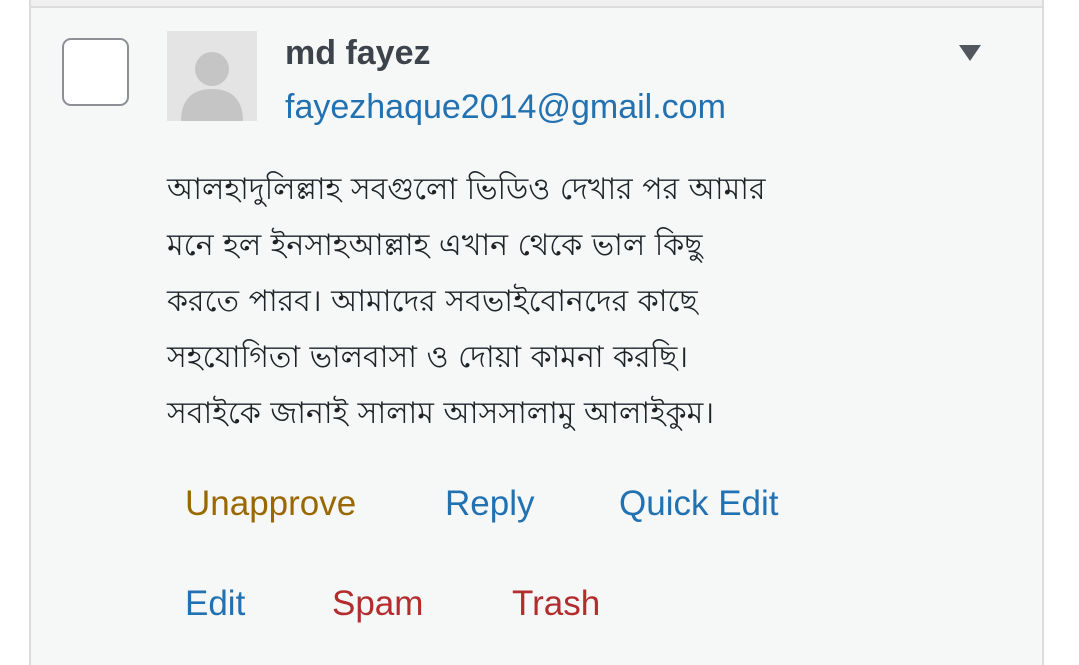  What do you see at coordinates (489, 504) in the screenshot?
I see `reply-link: Reply` at bounding box center [489, 504].